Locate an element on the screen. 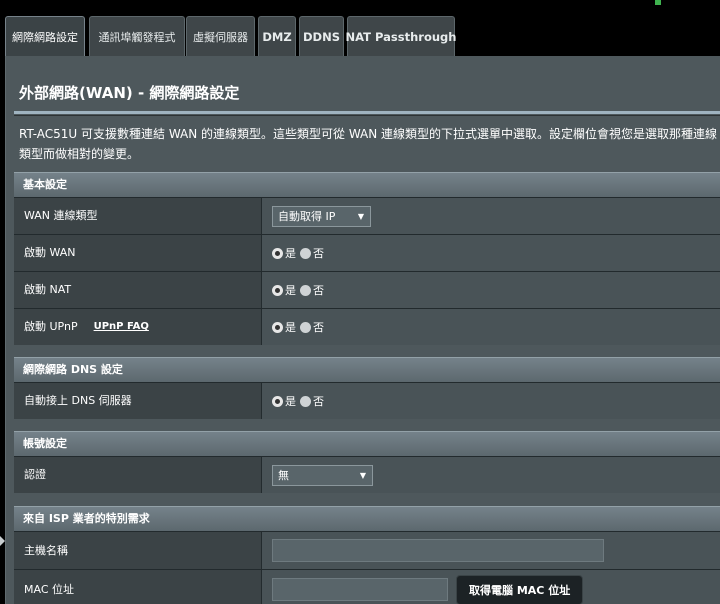 Image resolution: width=720 pixels, height=604 pixels. top-strip is located at coordinates (360, 8).